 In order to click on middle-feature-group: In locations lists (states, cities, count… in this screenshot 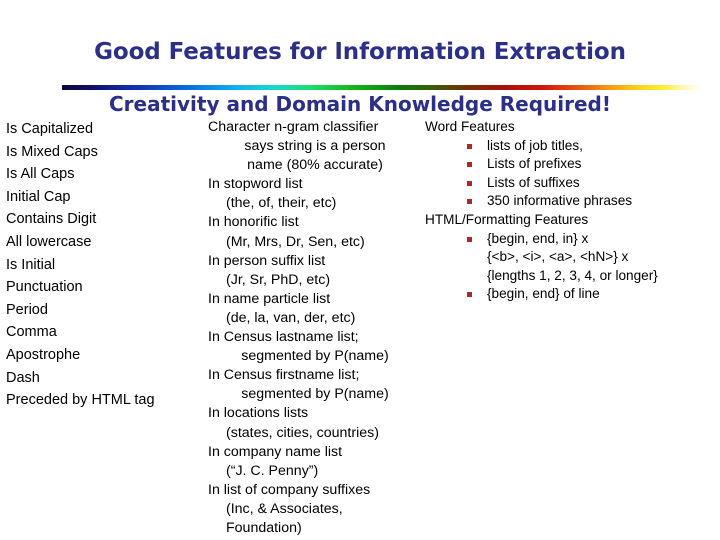, I will do `click(315, 423)`.